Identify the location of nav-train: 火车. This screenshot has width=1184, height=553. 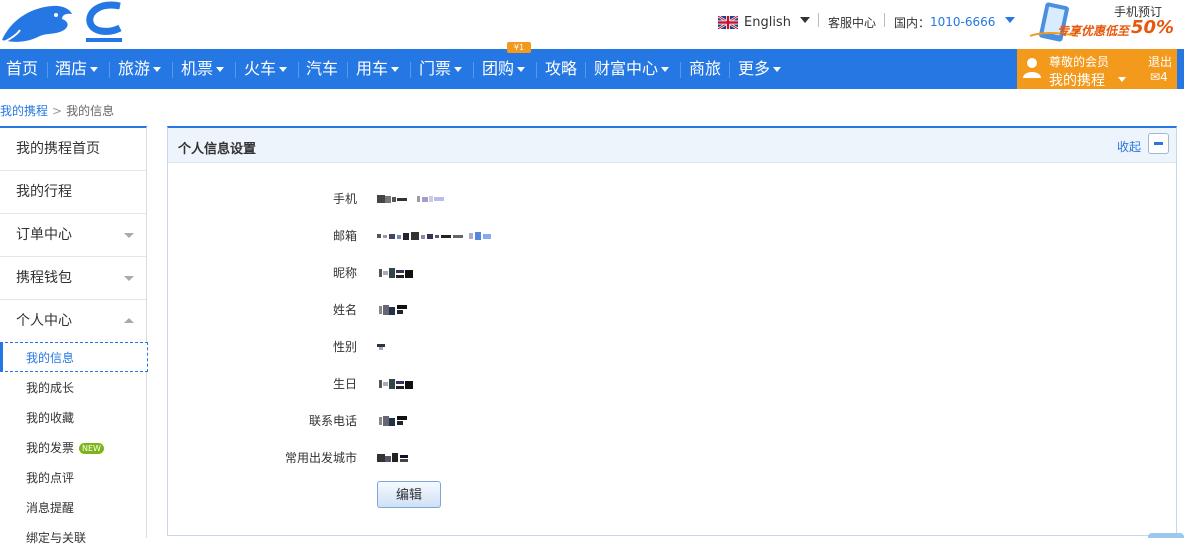
(266, 69).